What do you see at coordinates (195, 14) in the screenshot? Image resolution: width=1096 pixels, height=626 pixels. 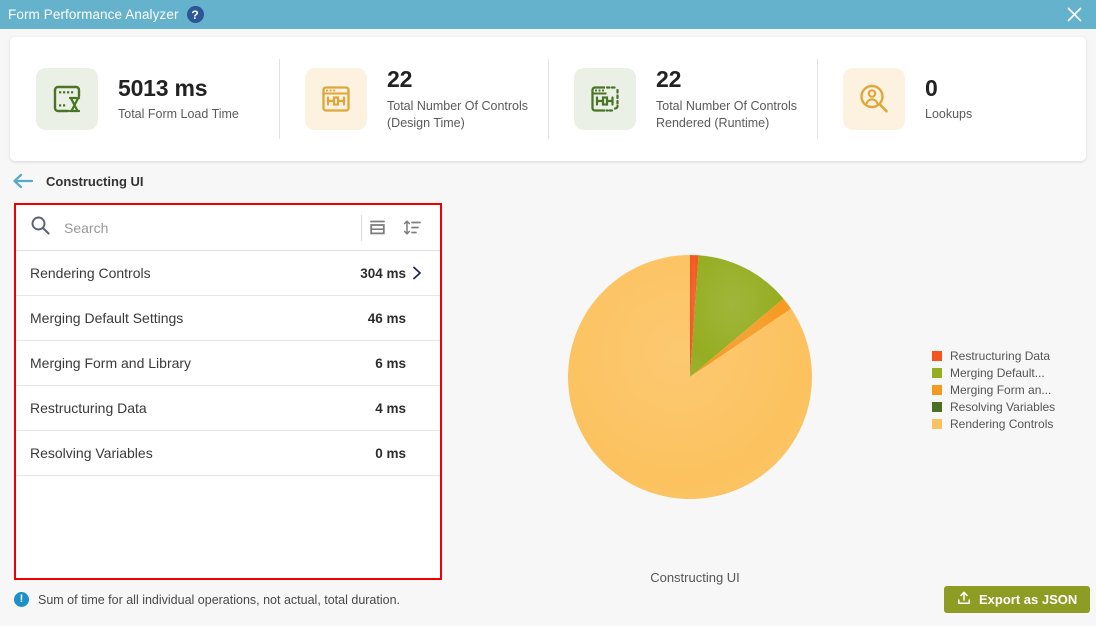 I see `help-icon: ?` at bounding box center [195, 14].